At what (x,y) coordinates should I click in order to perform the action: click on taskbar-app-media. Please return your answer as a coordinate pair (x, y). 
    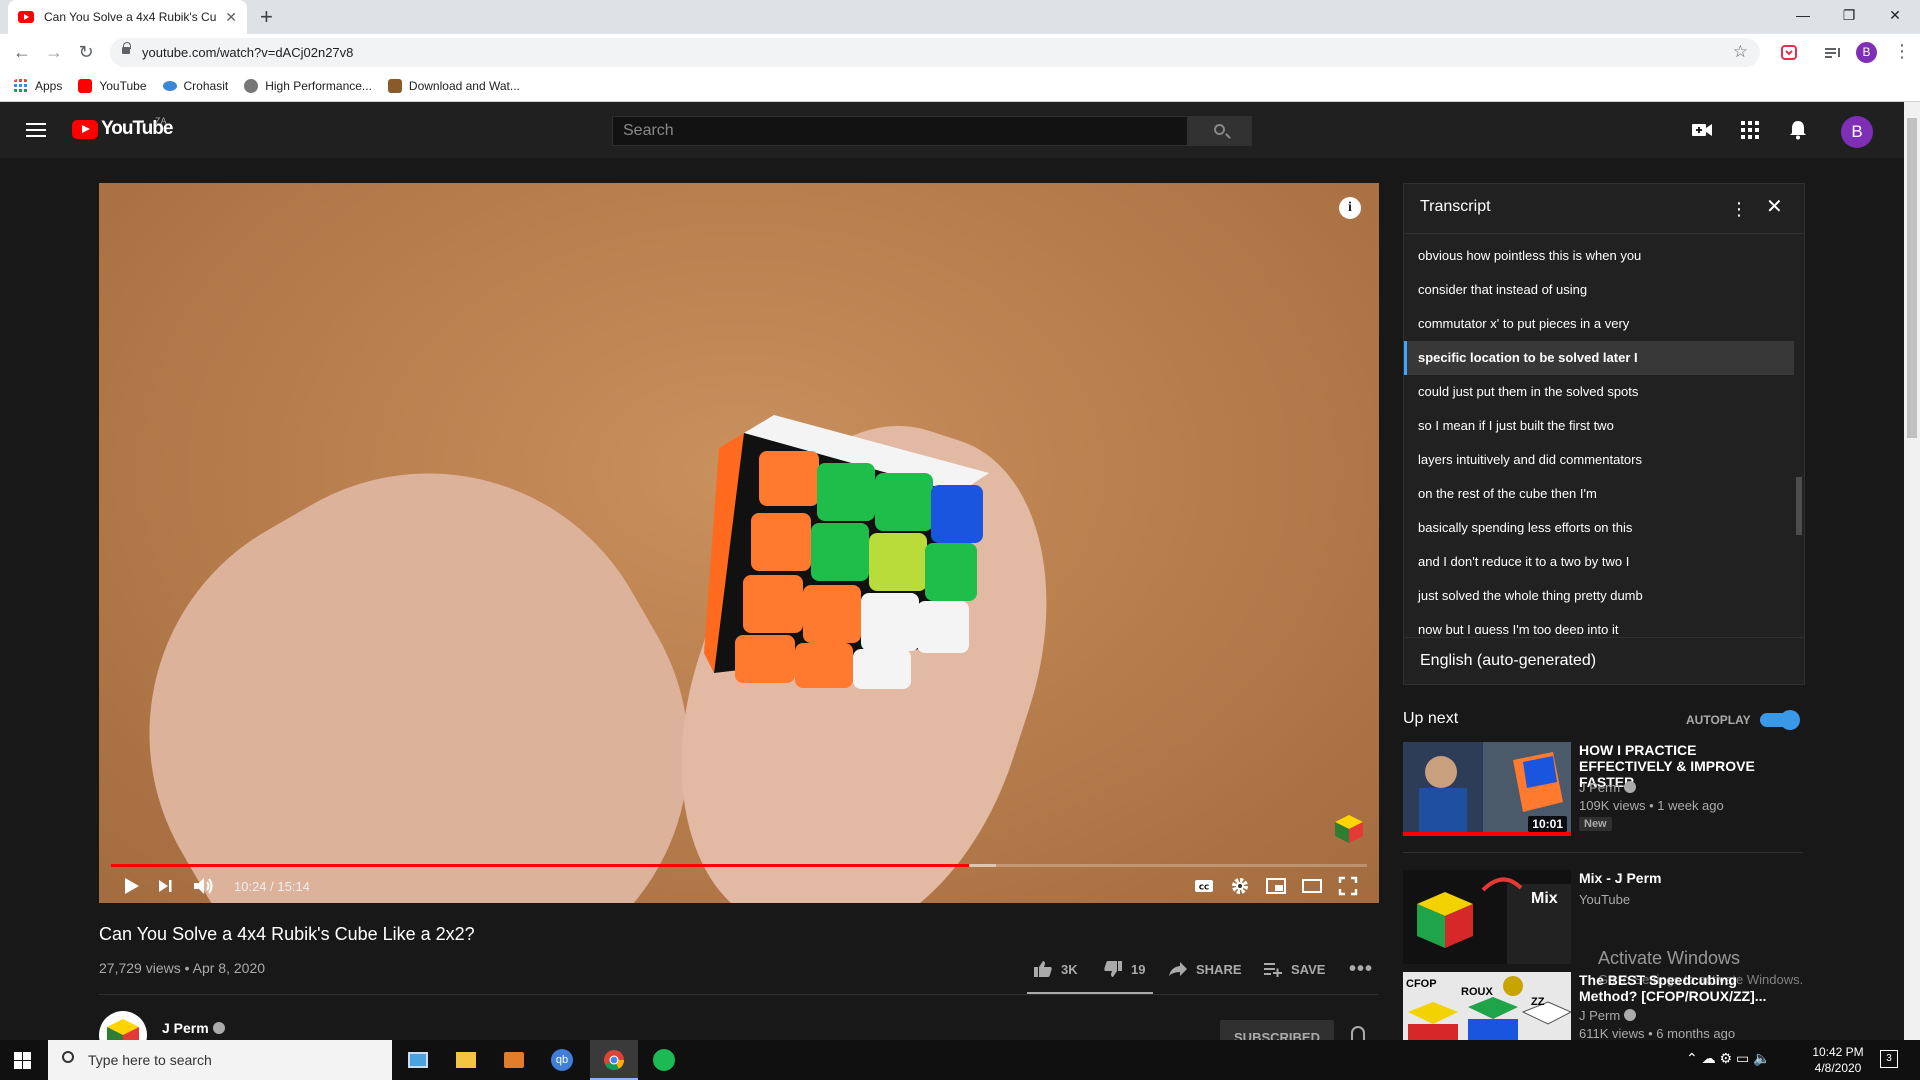
    Looking at the image, I should click on (514, 1060).